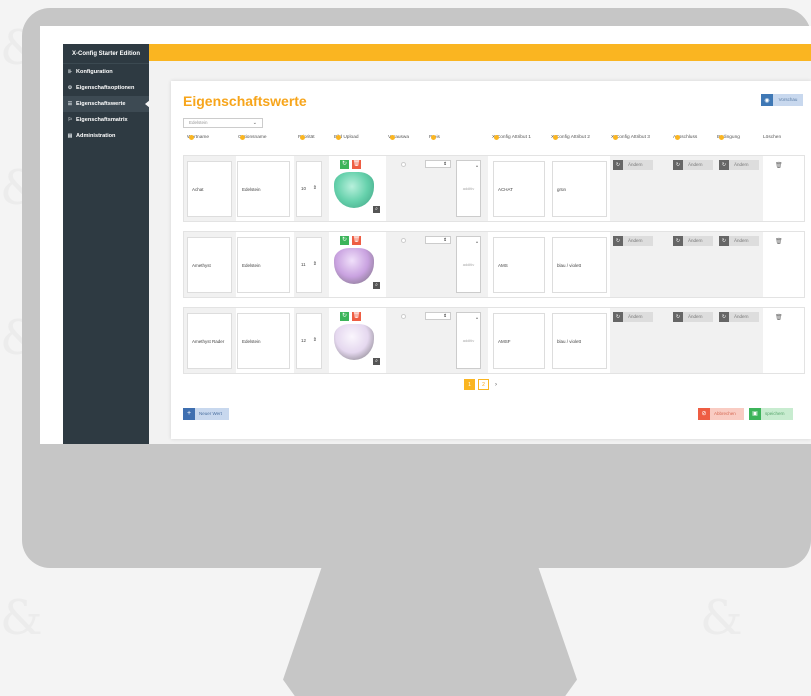  I want to click on attribut-2-input: grün, so click(579, 189).